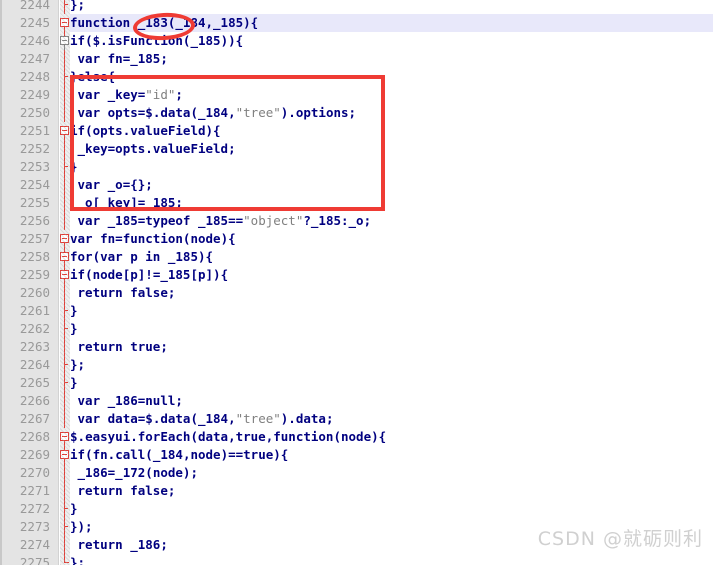 This screenshot has height=565, width=713. Describe the element at coordinates (153, 239) in the screenshot. I see `code-text: var fn=function(node){` at that location.